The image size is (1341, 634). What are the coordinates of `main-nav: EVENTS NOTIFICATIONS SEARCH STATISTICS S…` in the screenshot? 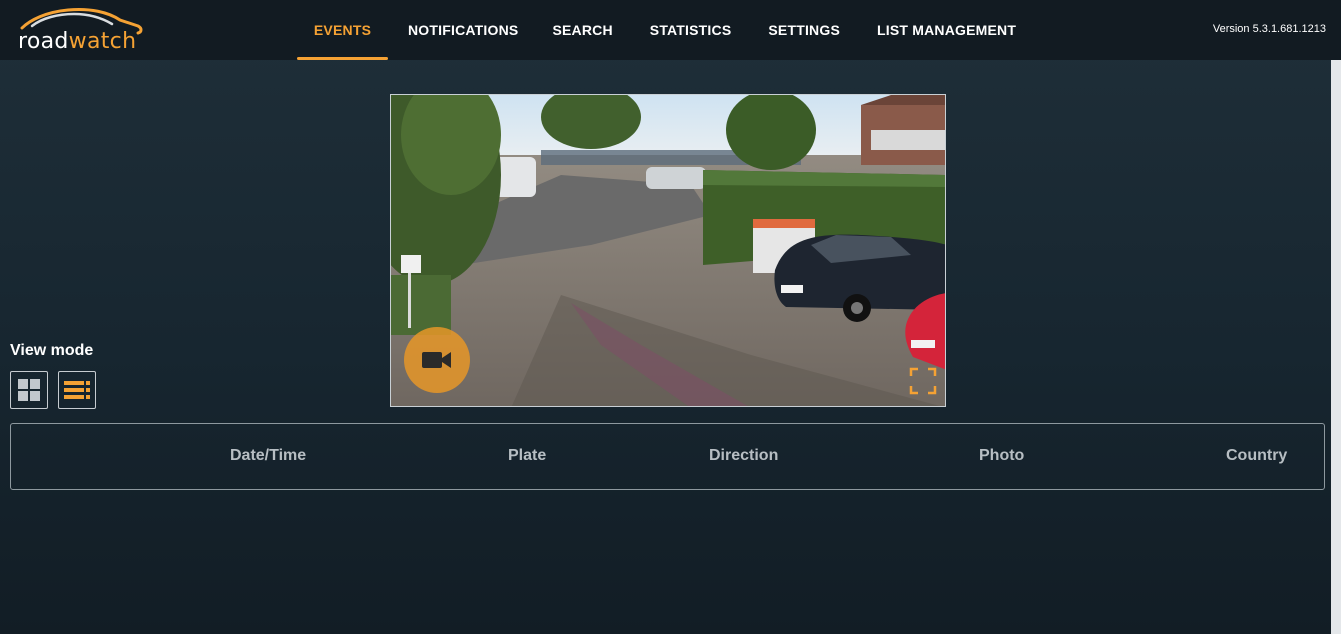 It's located at (661, 30).